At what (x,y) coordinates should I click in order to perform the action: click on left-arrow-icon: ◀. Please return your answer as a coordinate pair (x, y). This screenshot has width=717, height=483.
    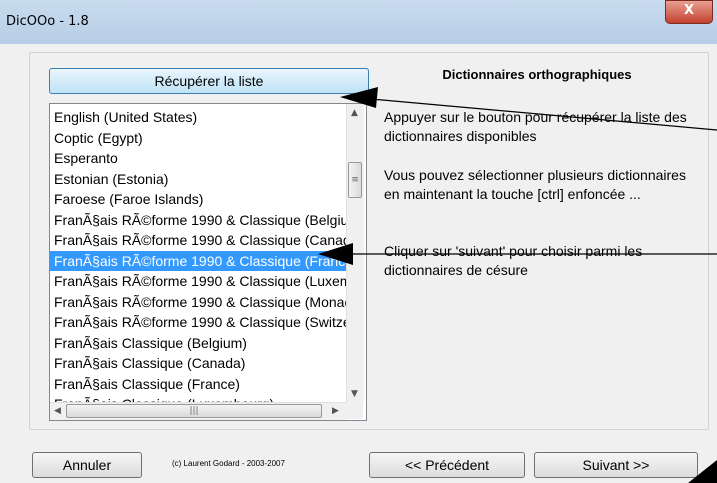
    Looking at the image, I should click on (57, 411).